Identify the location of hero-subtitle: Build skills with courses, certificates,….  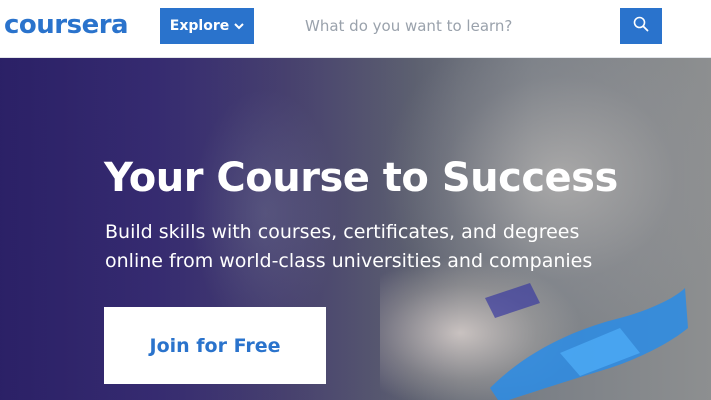
(349, 246).